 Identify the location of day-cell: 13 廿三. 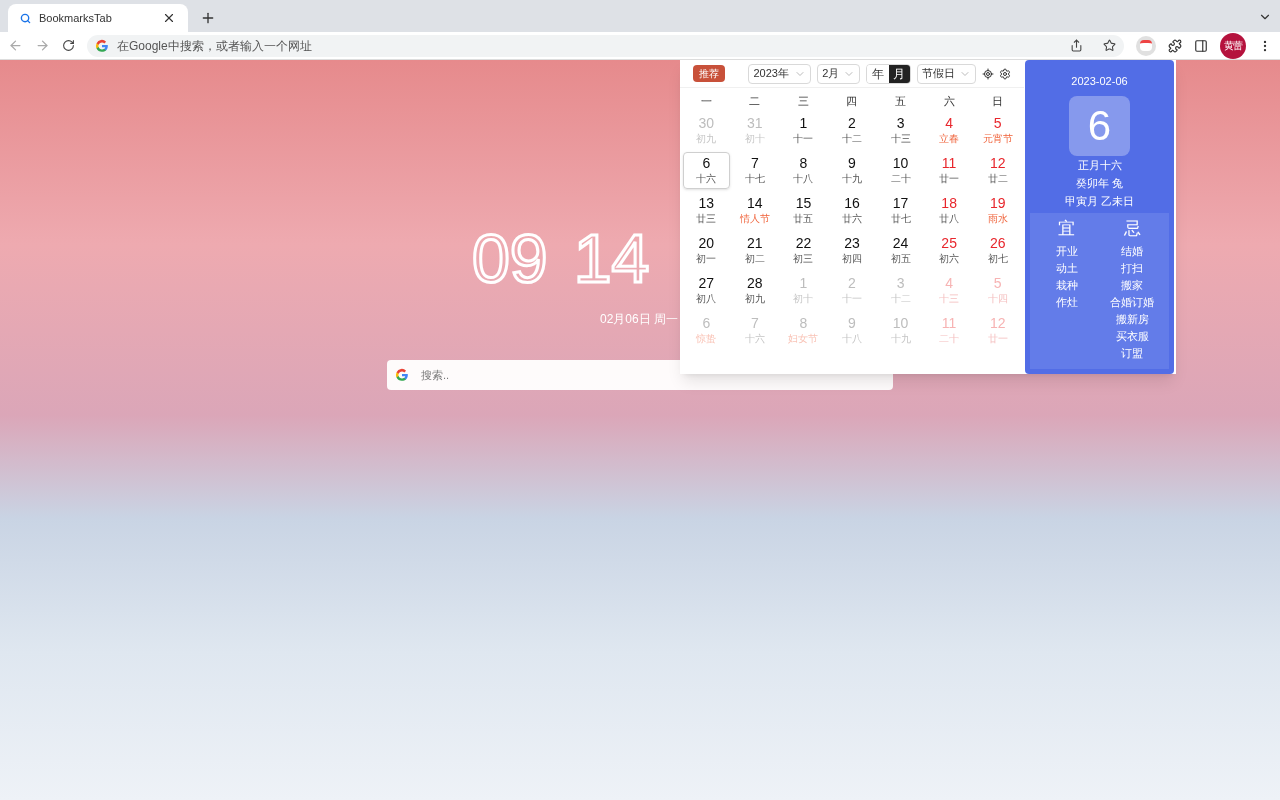
(706, 210).